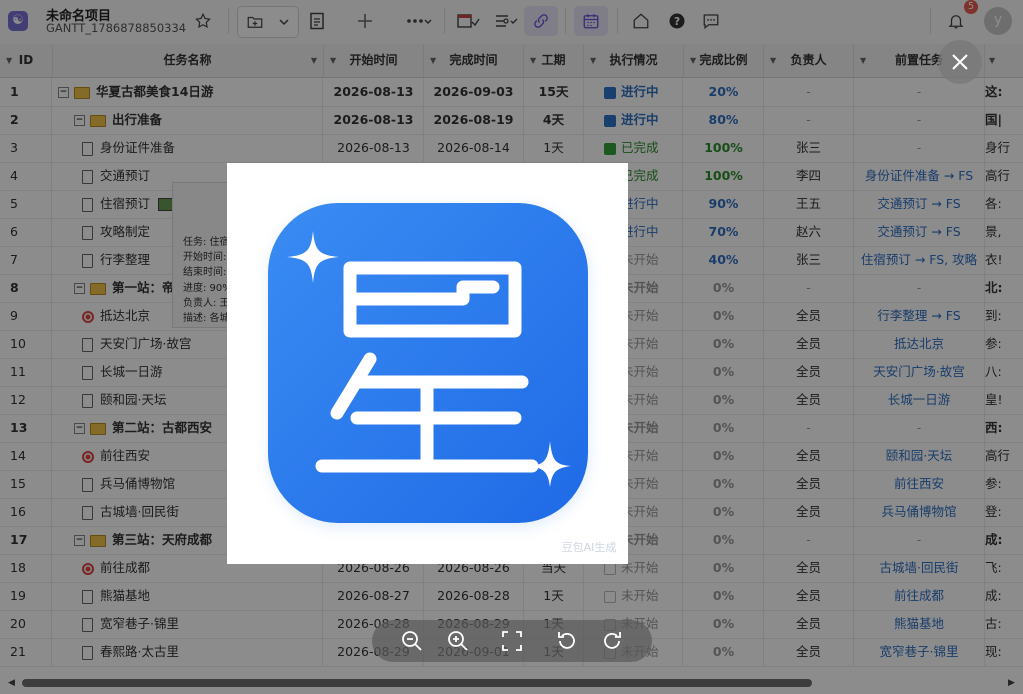  What do you see at coordinates (589, 547) in the screenshot?
I see `watermark: 豆包AI生成` at bounding box center [589, 547].